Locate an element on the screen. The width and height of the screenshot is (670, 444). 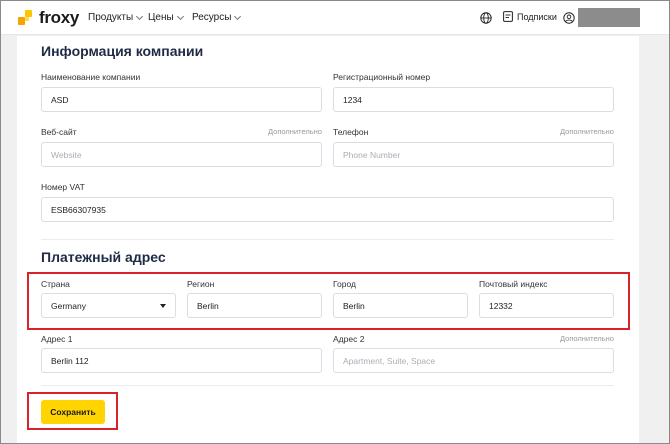
froxy-logo: froxy is located at coordinates (49, 17).